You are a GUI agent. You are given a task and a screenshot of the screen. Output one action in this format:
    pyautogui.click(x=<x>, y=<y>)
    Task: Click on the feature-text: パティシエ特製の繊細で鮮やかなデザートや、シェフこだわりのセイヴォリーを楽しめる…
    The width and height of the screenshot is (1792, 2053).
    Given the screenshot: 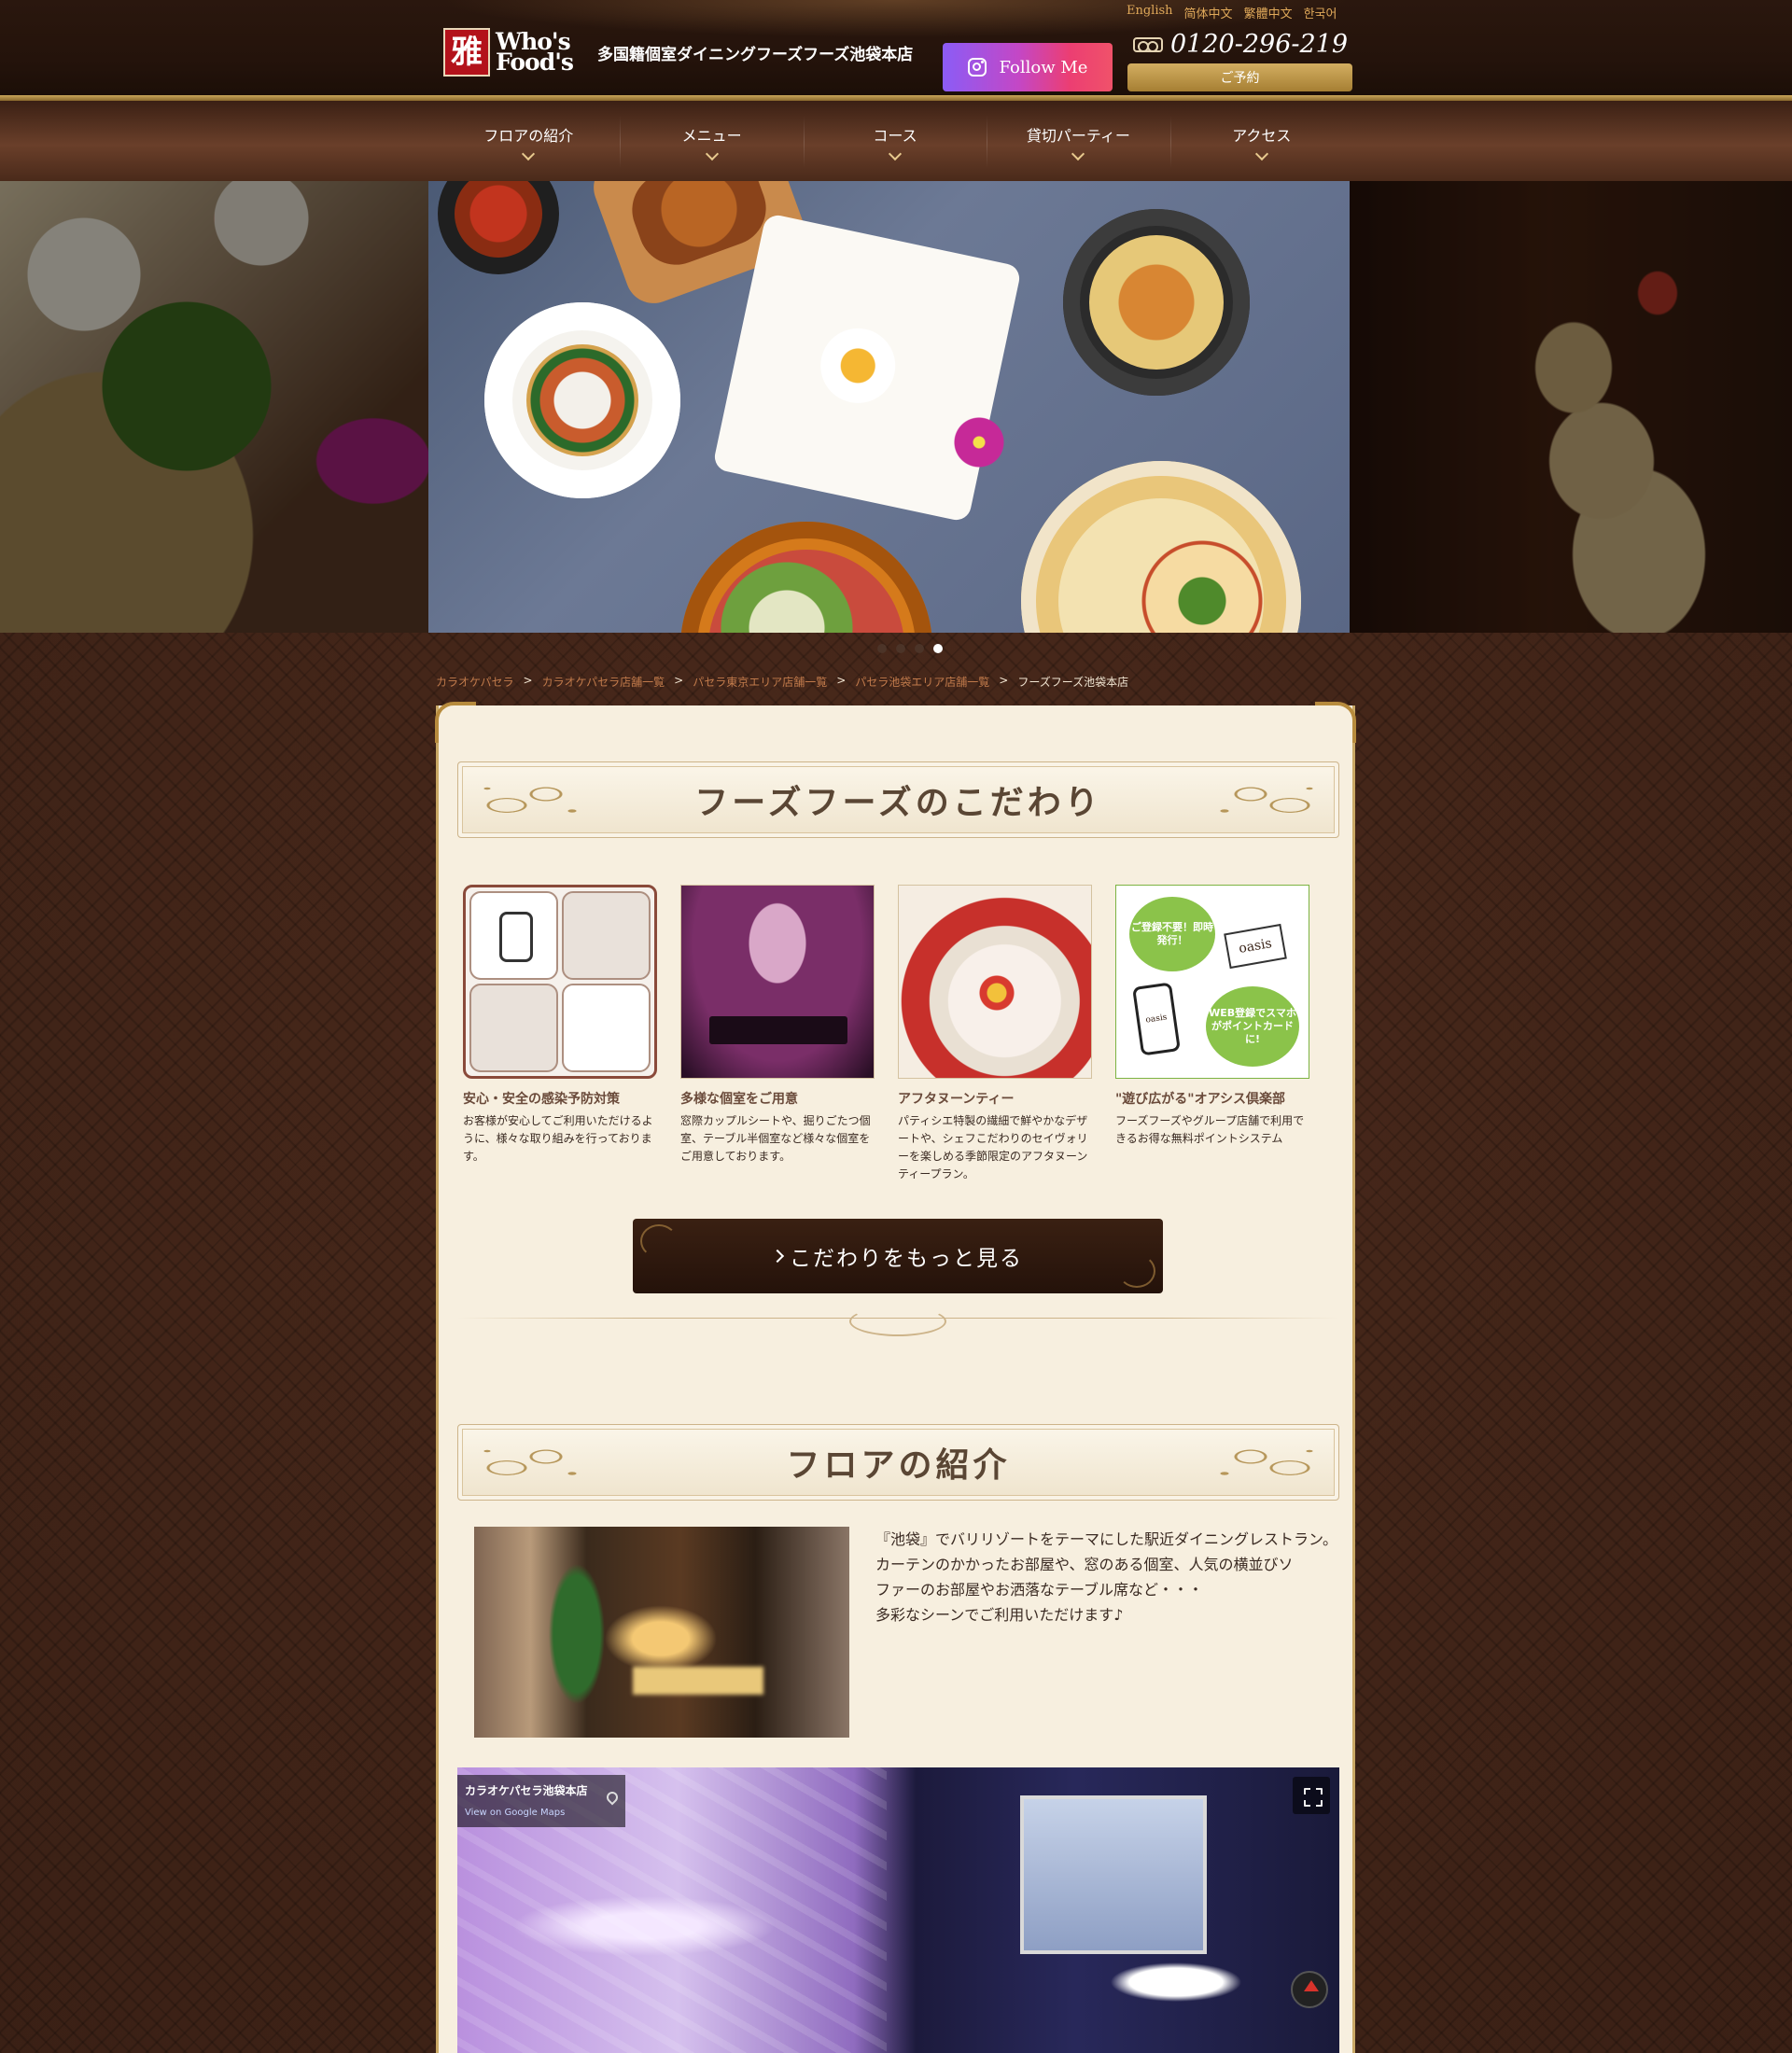 What is the action you would take?
    pyautogui.click(x=993, y=1147)
    